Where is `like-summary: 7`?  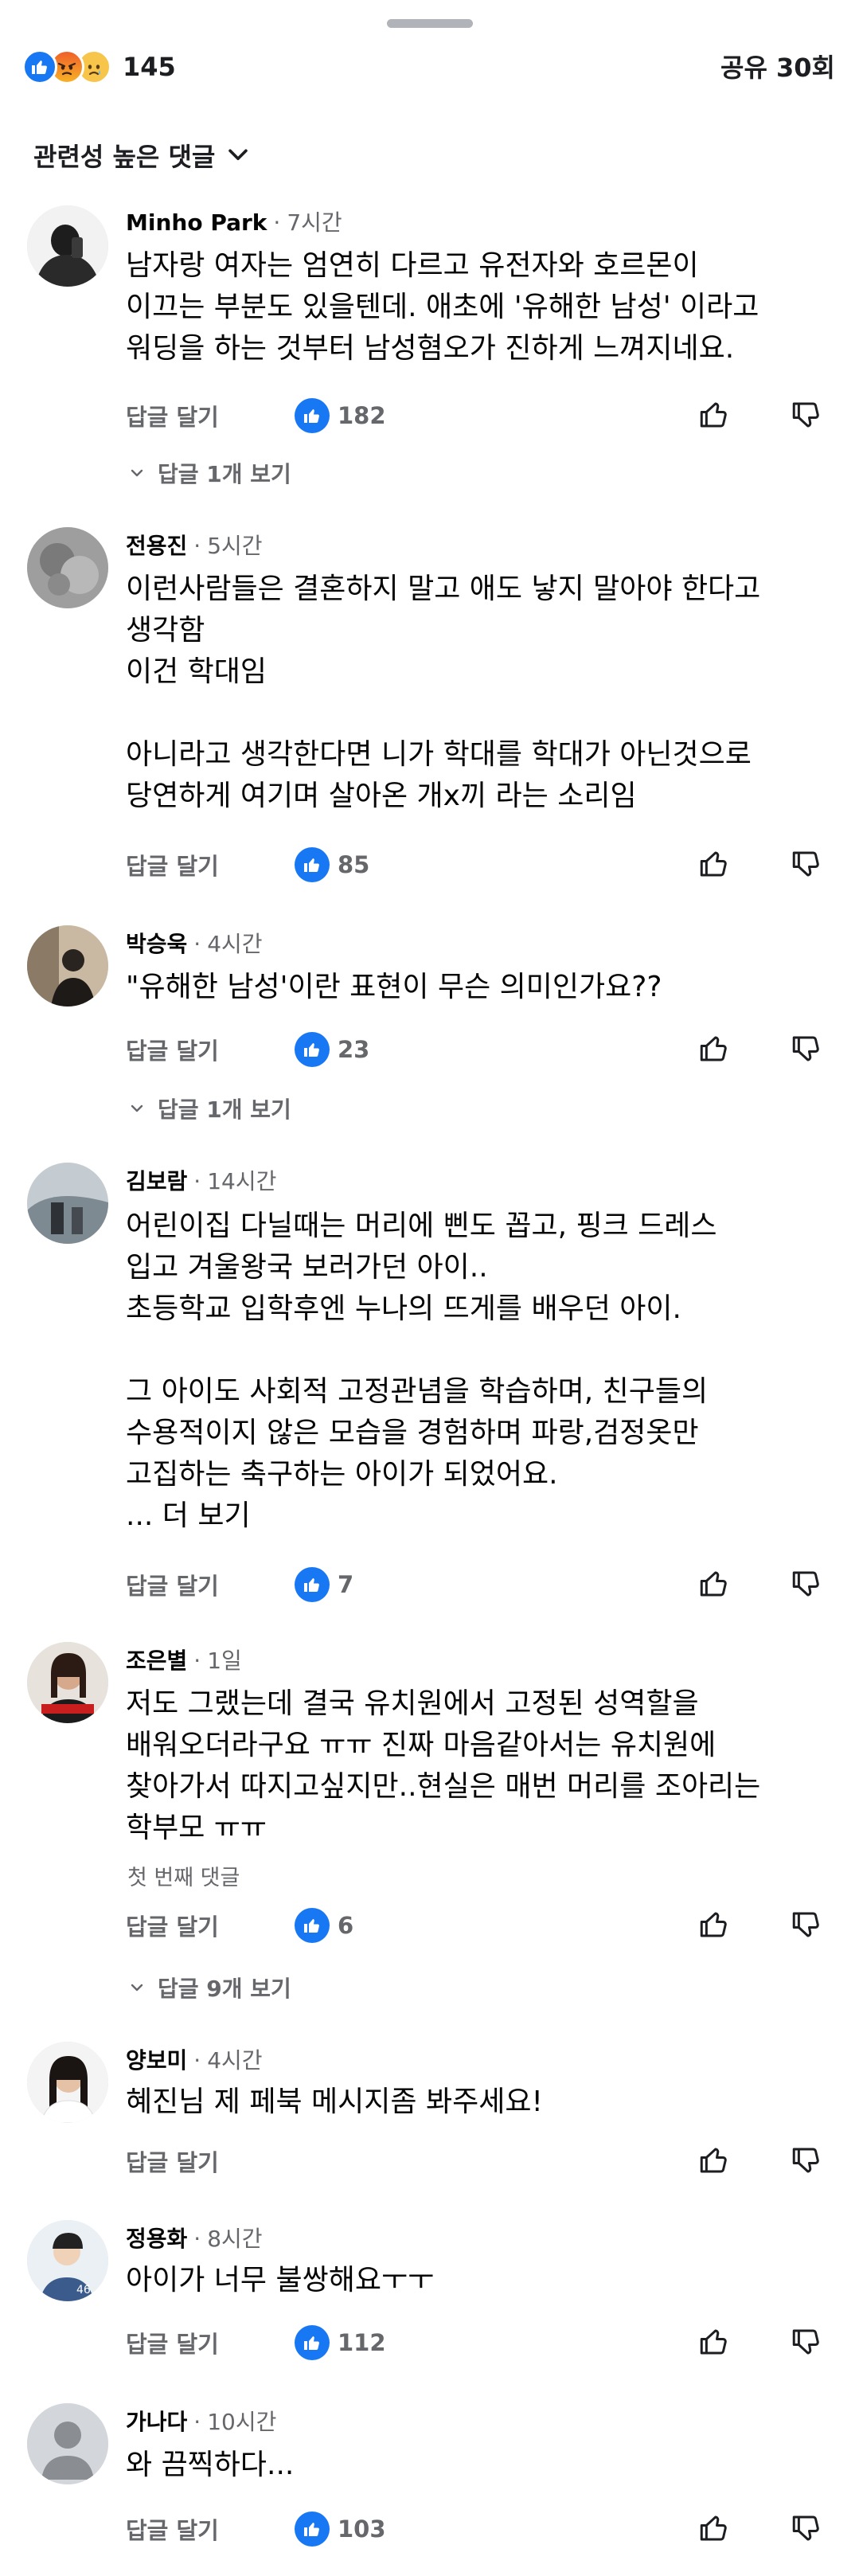
like-summary: 7 is located at coordinates (324, 1584).